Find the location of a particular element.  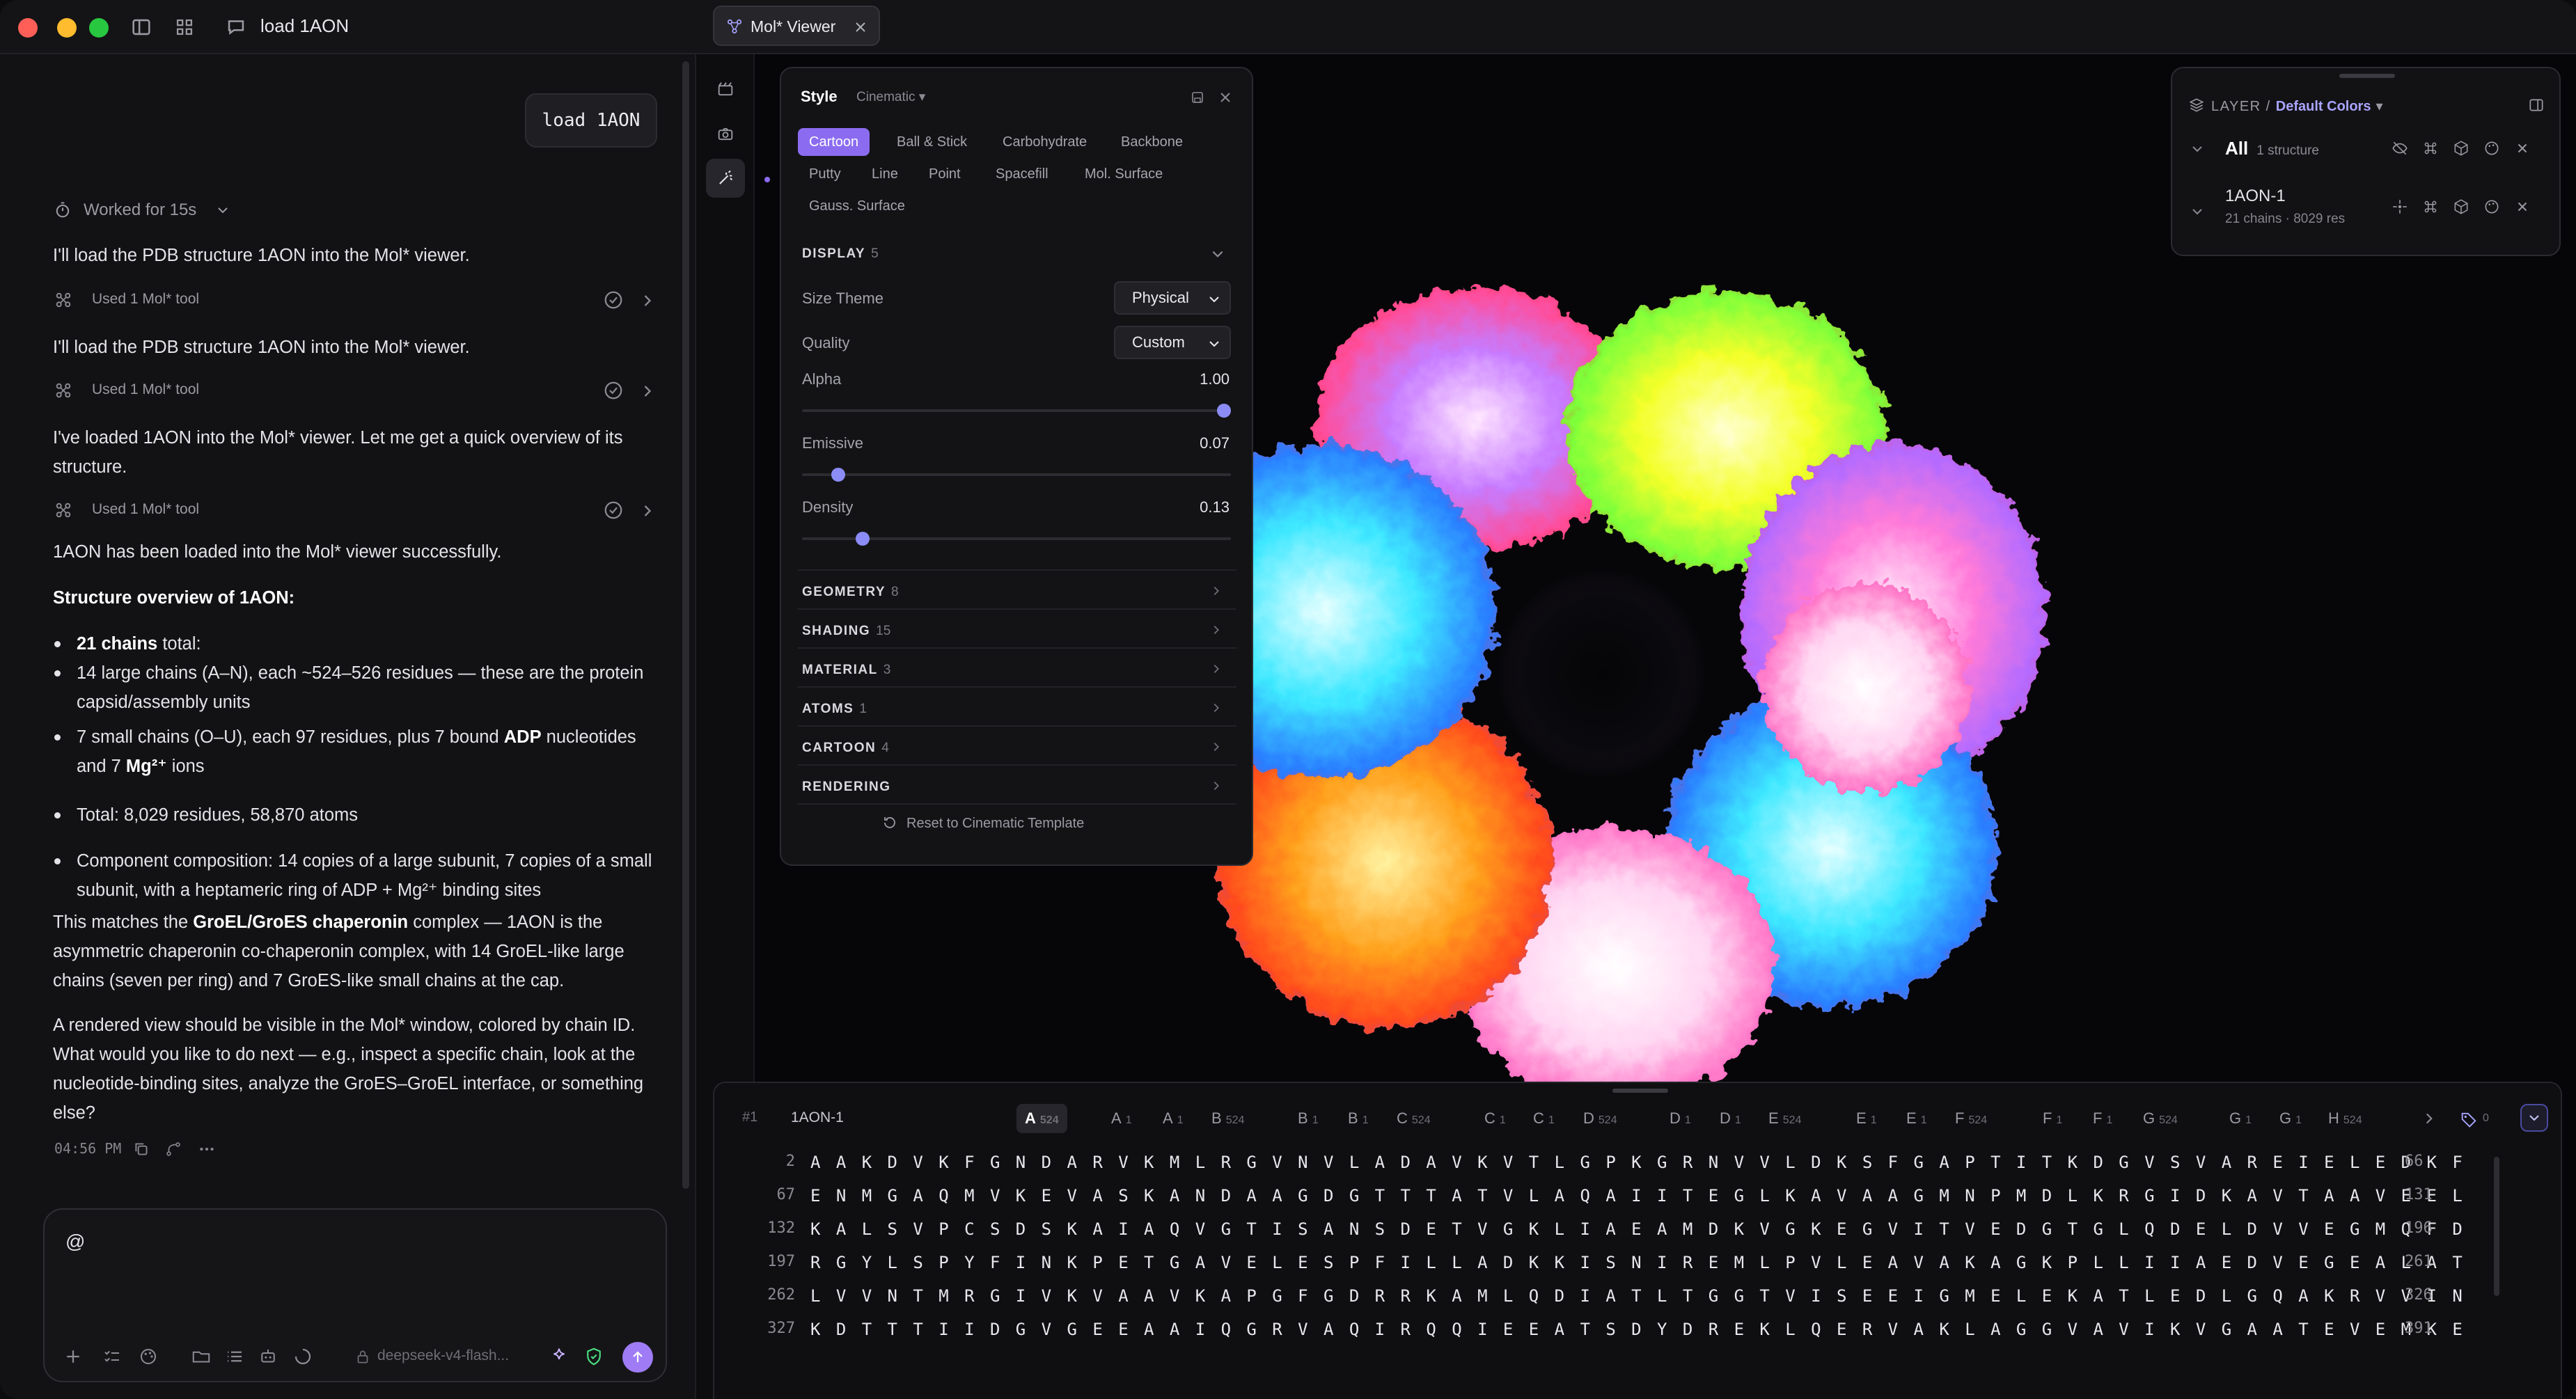

chat-scrollbar is located at coordinates (685, 625).